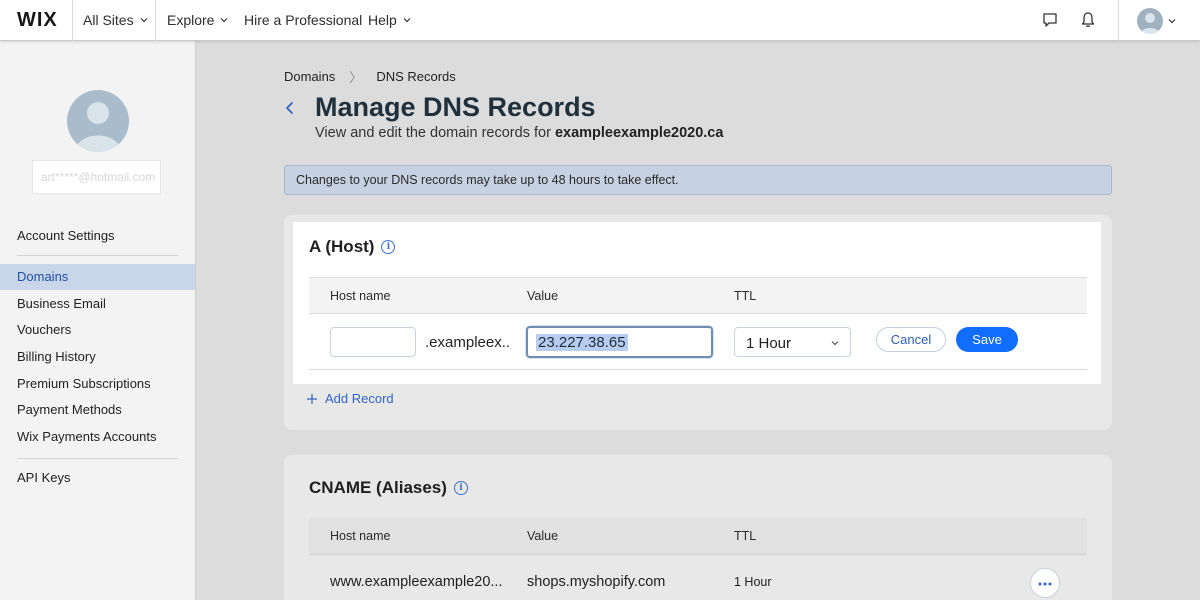 The width and height of the screenshot is (1200, 600). Describe the element at coordinates (312, 398) in the screenshot. I see `plus-icon` at that location.